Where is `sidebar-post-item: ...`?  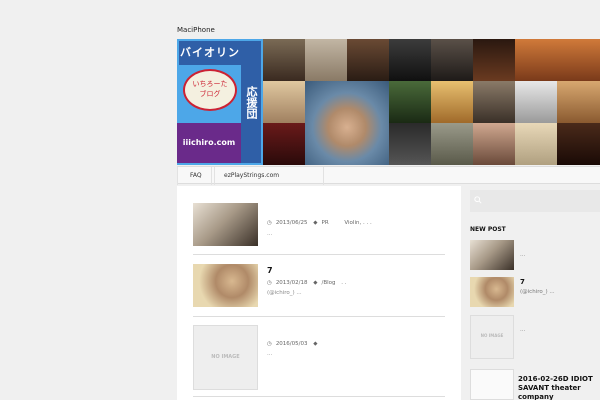
sidebar-post-item: ... is located at coordinates (535, 255).